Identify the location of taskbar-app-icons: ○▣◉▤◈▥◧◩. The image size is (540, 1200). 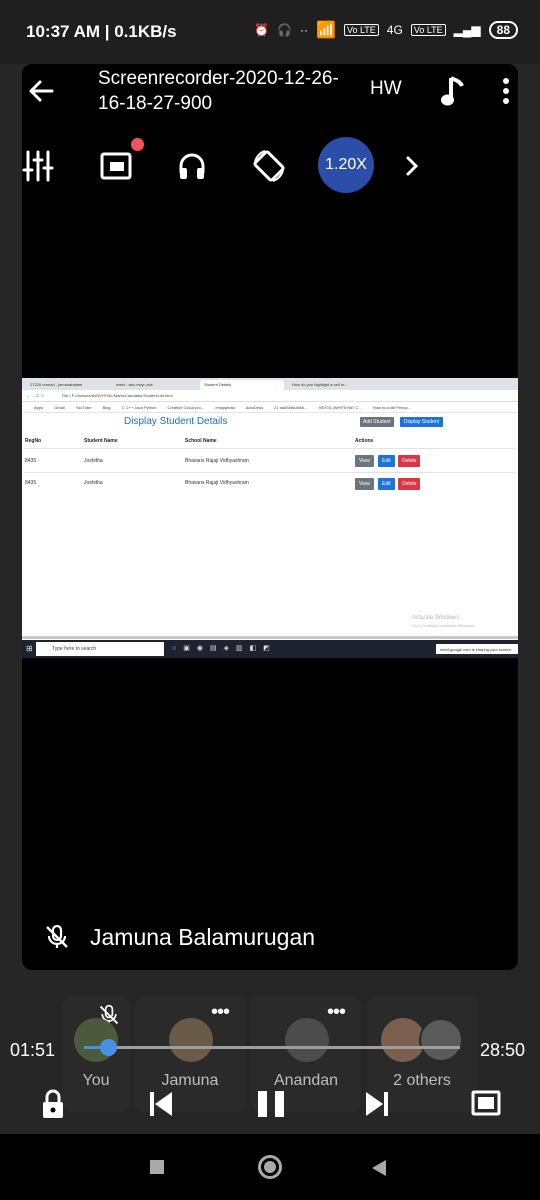
(224, 648).